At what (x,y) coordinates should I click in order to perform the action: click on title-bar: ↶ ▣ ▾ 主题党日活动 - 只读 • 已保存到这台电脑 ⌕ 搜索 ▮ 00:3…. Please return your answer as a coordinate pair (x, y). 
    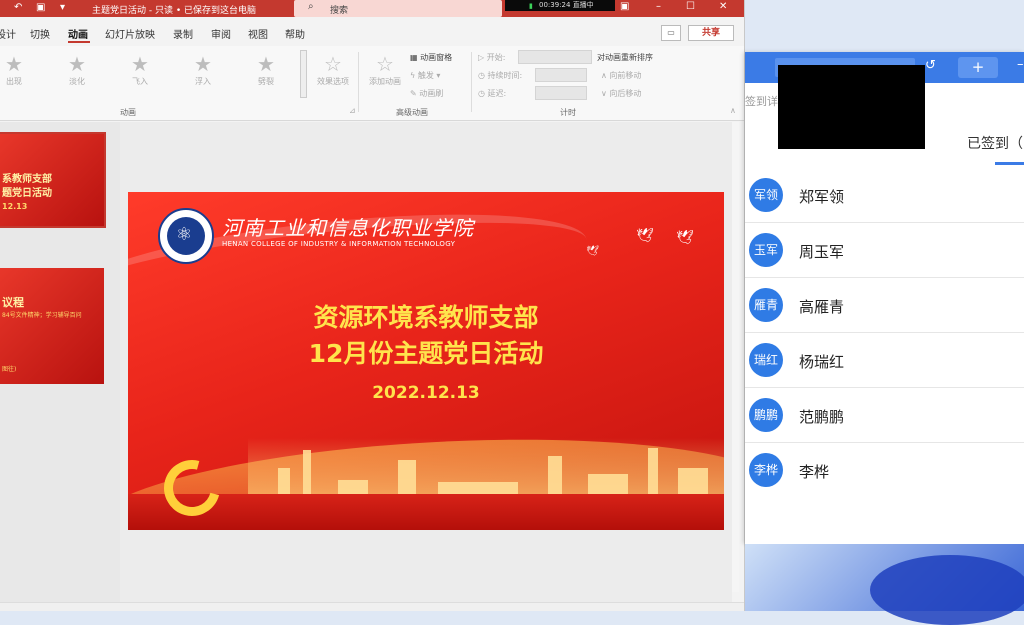
    Looking at the image, I should click on (372, 8).